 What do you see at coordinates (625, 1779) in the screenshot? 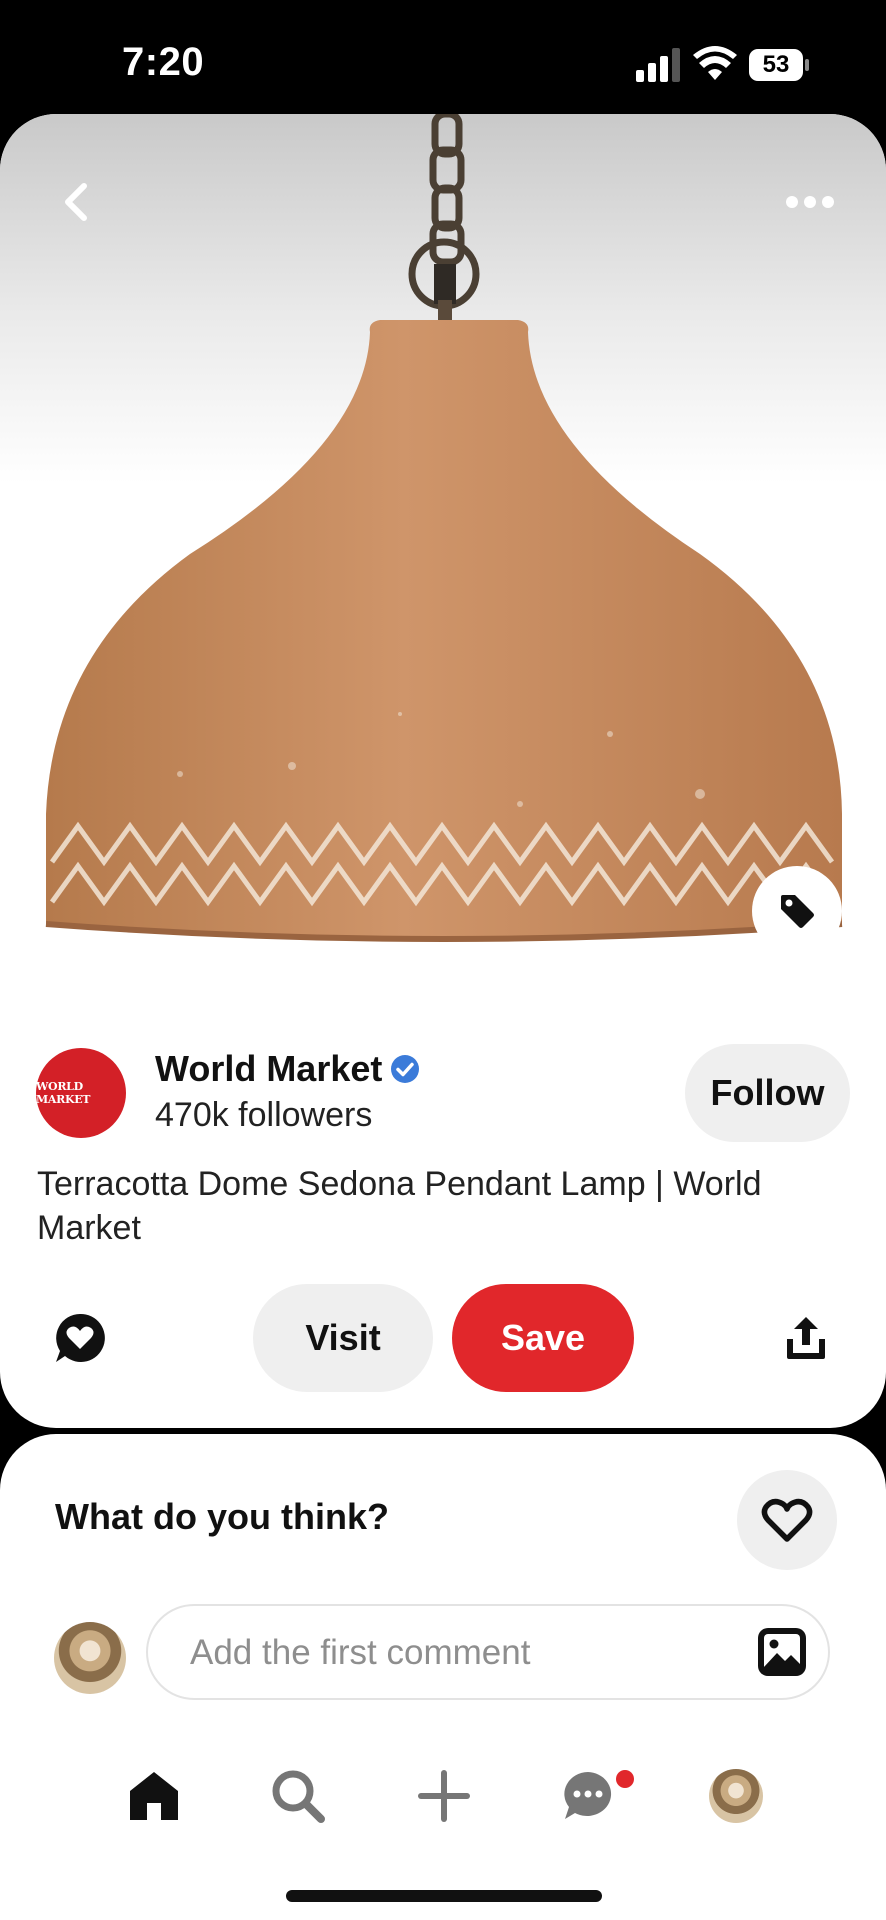
I see `messages-notification-dot` at bounding box center [625, 1779].